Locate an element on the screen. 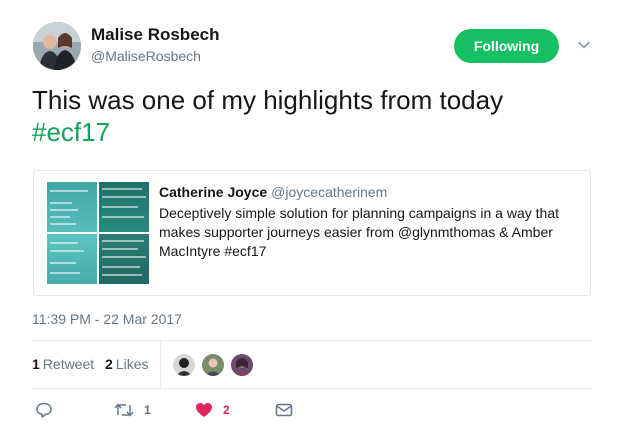 Image resolution: width=617 pixels, height=441 pixels. author-handle: @MaliseRosbech is located at coordinates (146, 56).